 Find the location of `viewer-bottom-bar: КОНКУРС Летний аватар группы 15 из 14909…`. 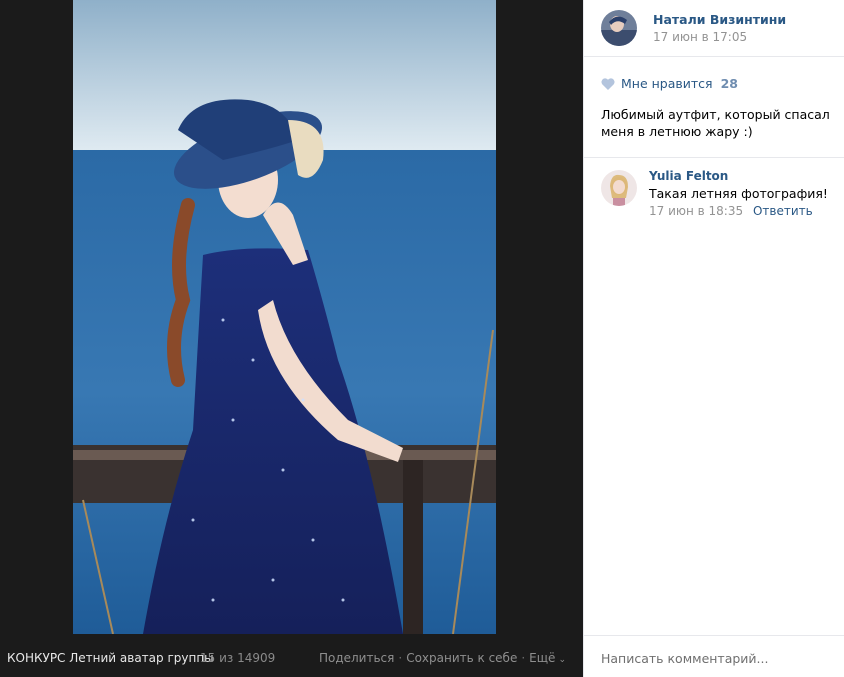

viewer-bottom-bar: КОНКУРС Летний аватар группы 15 из 14909… is located at coordinates (291, 655).